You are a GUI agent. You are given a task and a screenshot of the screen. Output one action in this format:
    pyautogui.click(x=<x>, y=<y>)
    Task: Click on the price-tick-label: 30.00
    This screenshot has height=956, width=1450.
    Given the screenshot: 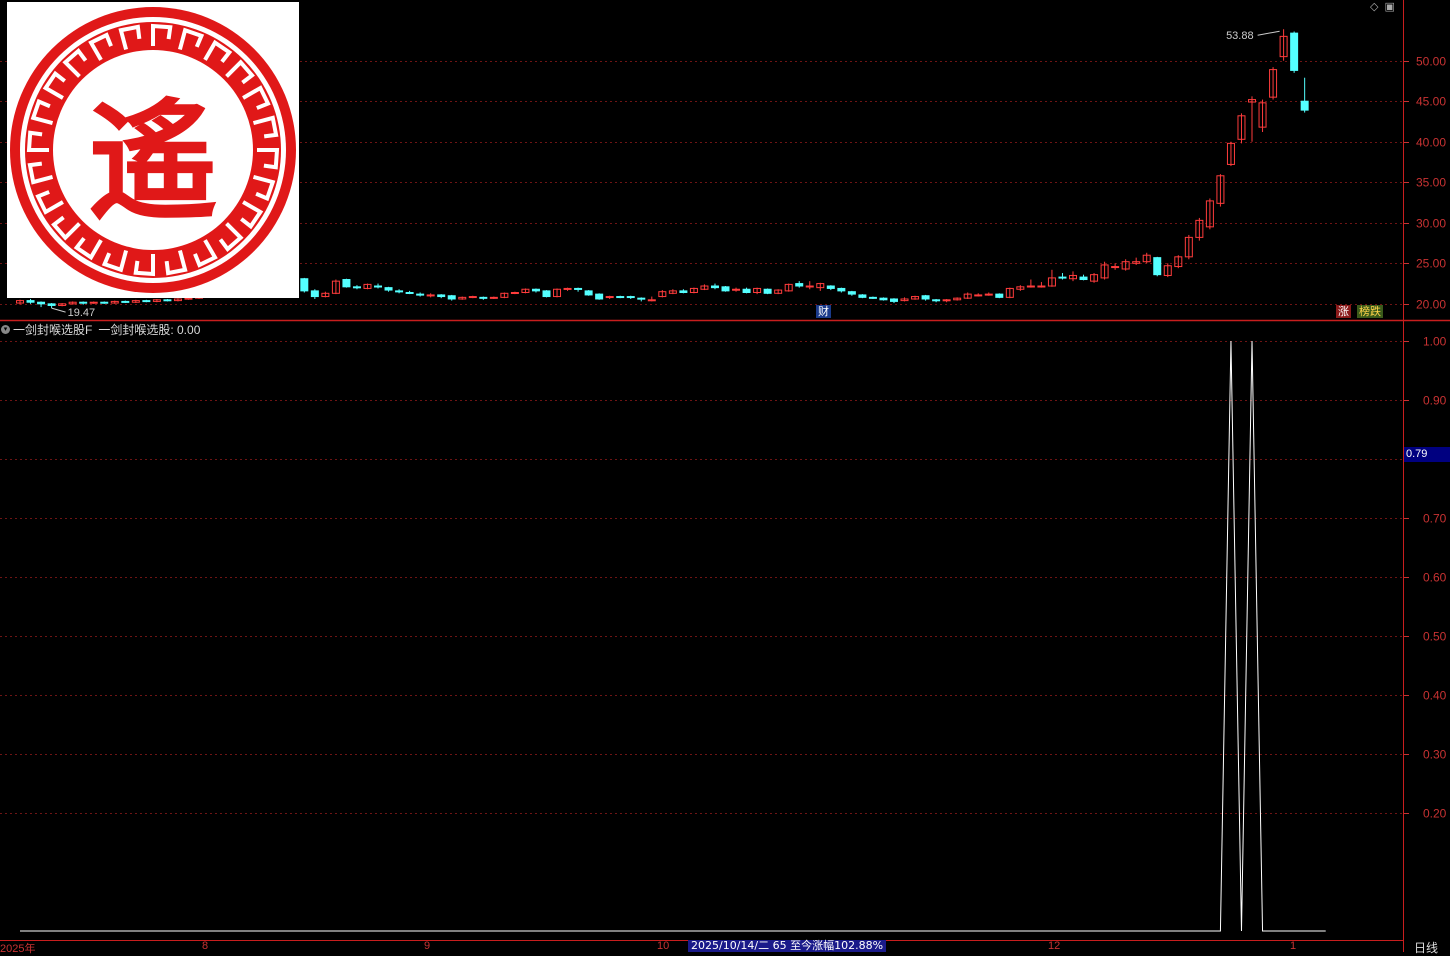 What is the action you would take?
    pyautogui.click(x=1431, y=224)
    